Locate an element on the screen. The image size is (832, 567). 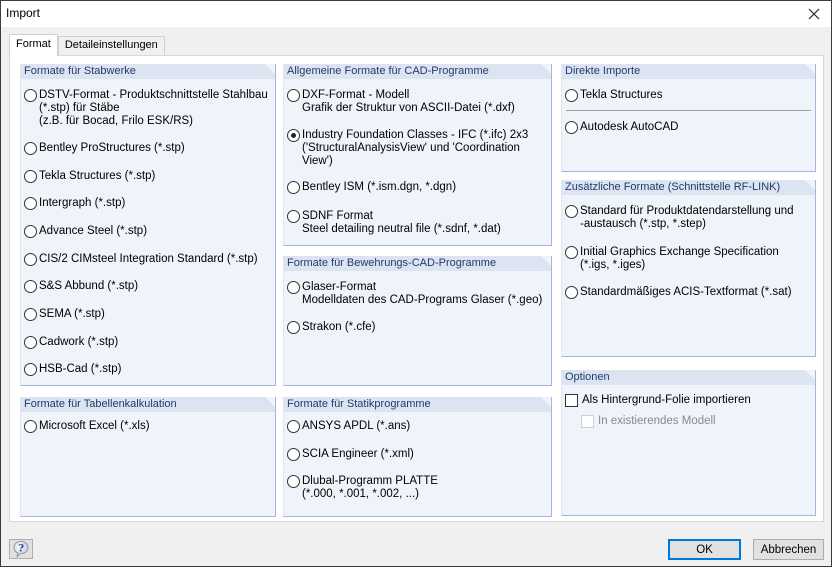
group-header: Allgemeine Formate für CAD-Programme is located at coordinates (417, 71).